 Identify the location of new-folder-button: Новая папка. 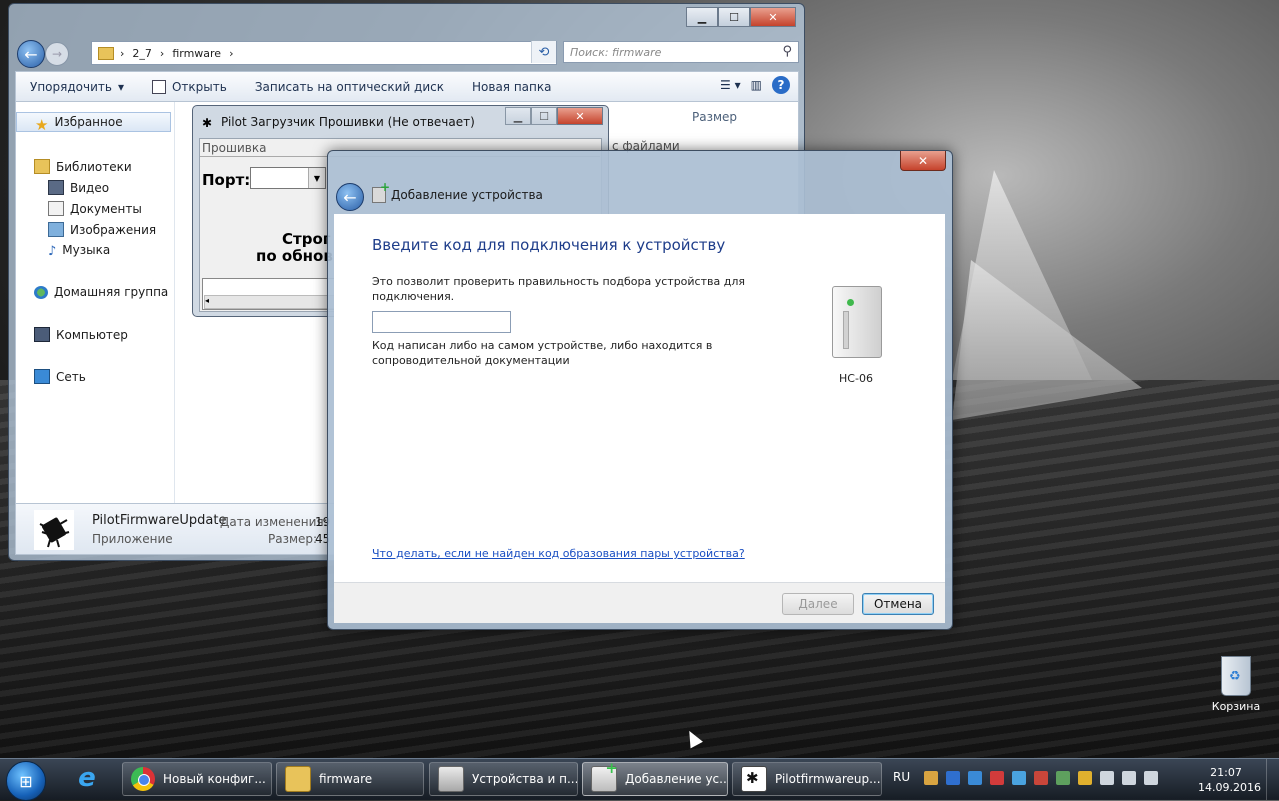
(511, 87).